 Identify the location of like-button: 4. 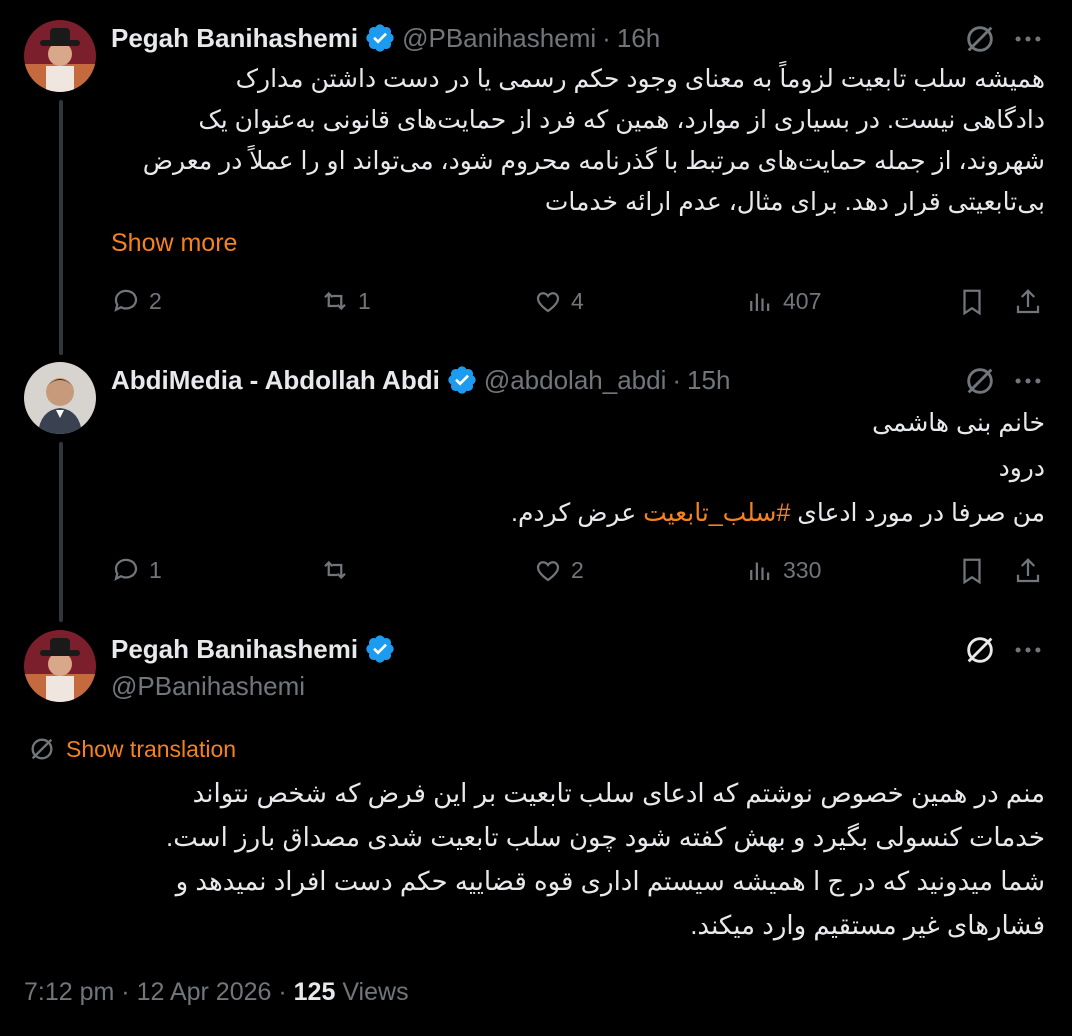
(558, 301).